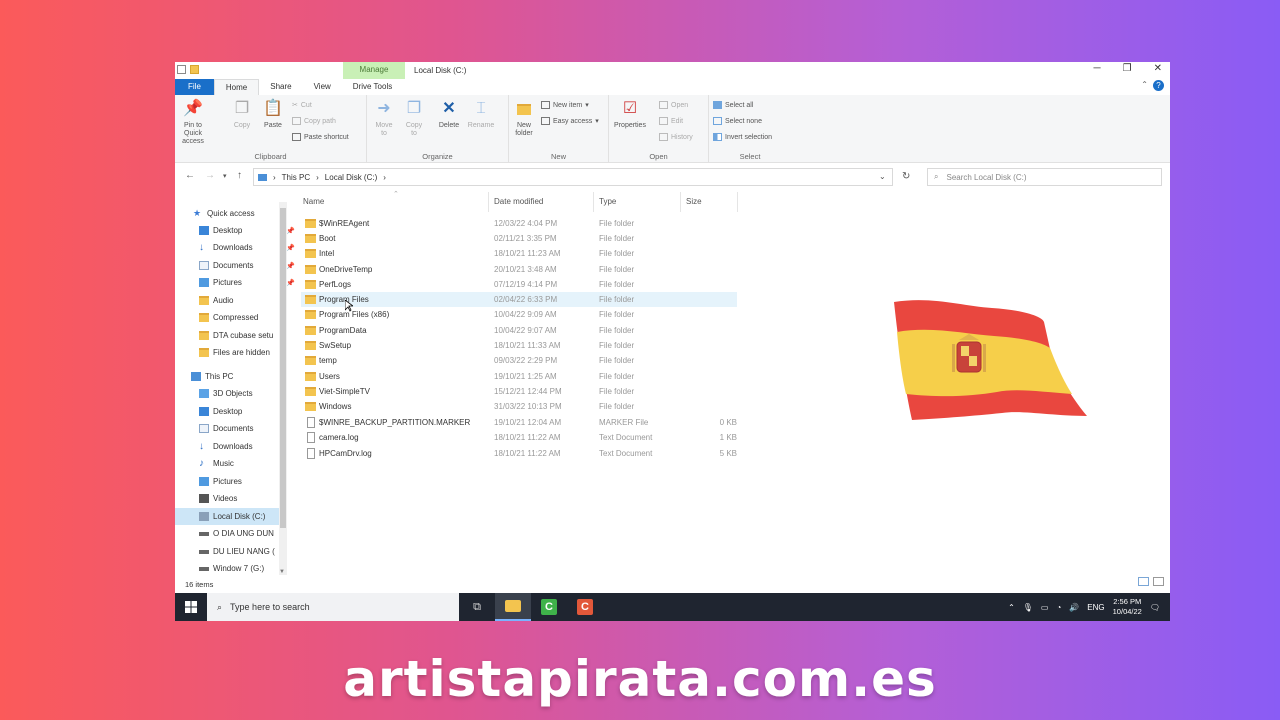  Describe the element at coordinates (519, 284) in the screenshot. I see `file-row: PerfLogs 07/12/19 4:14 PM File folder` at that location.